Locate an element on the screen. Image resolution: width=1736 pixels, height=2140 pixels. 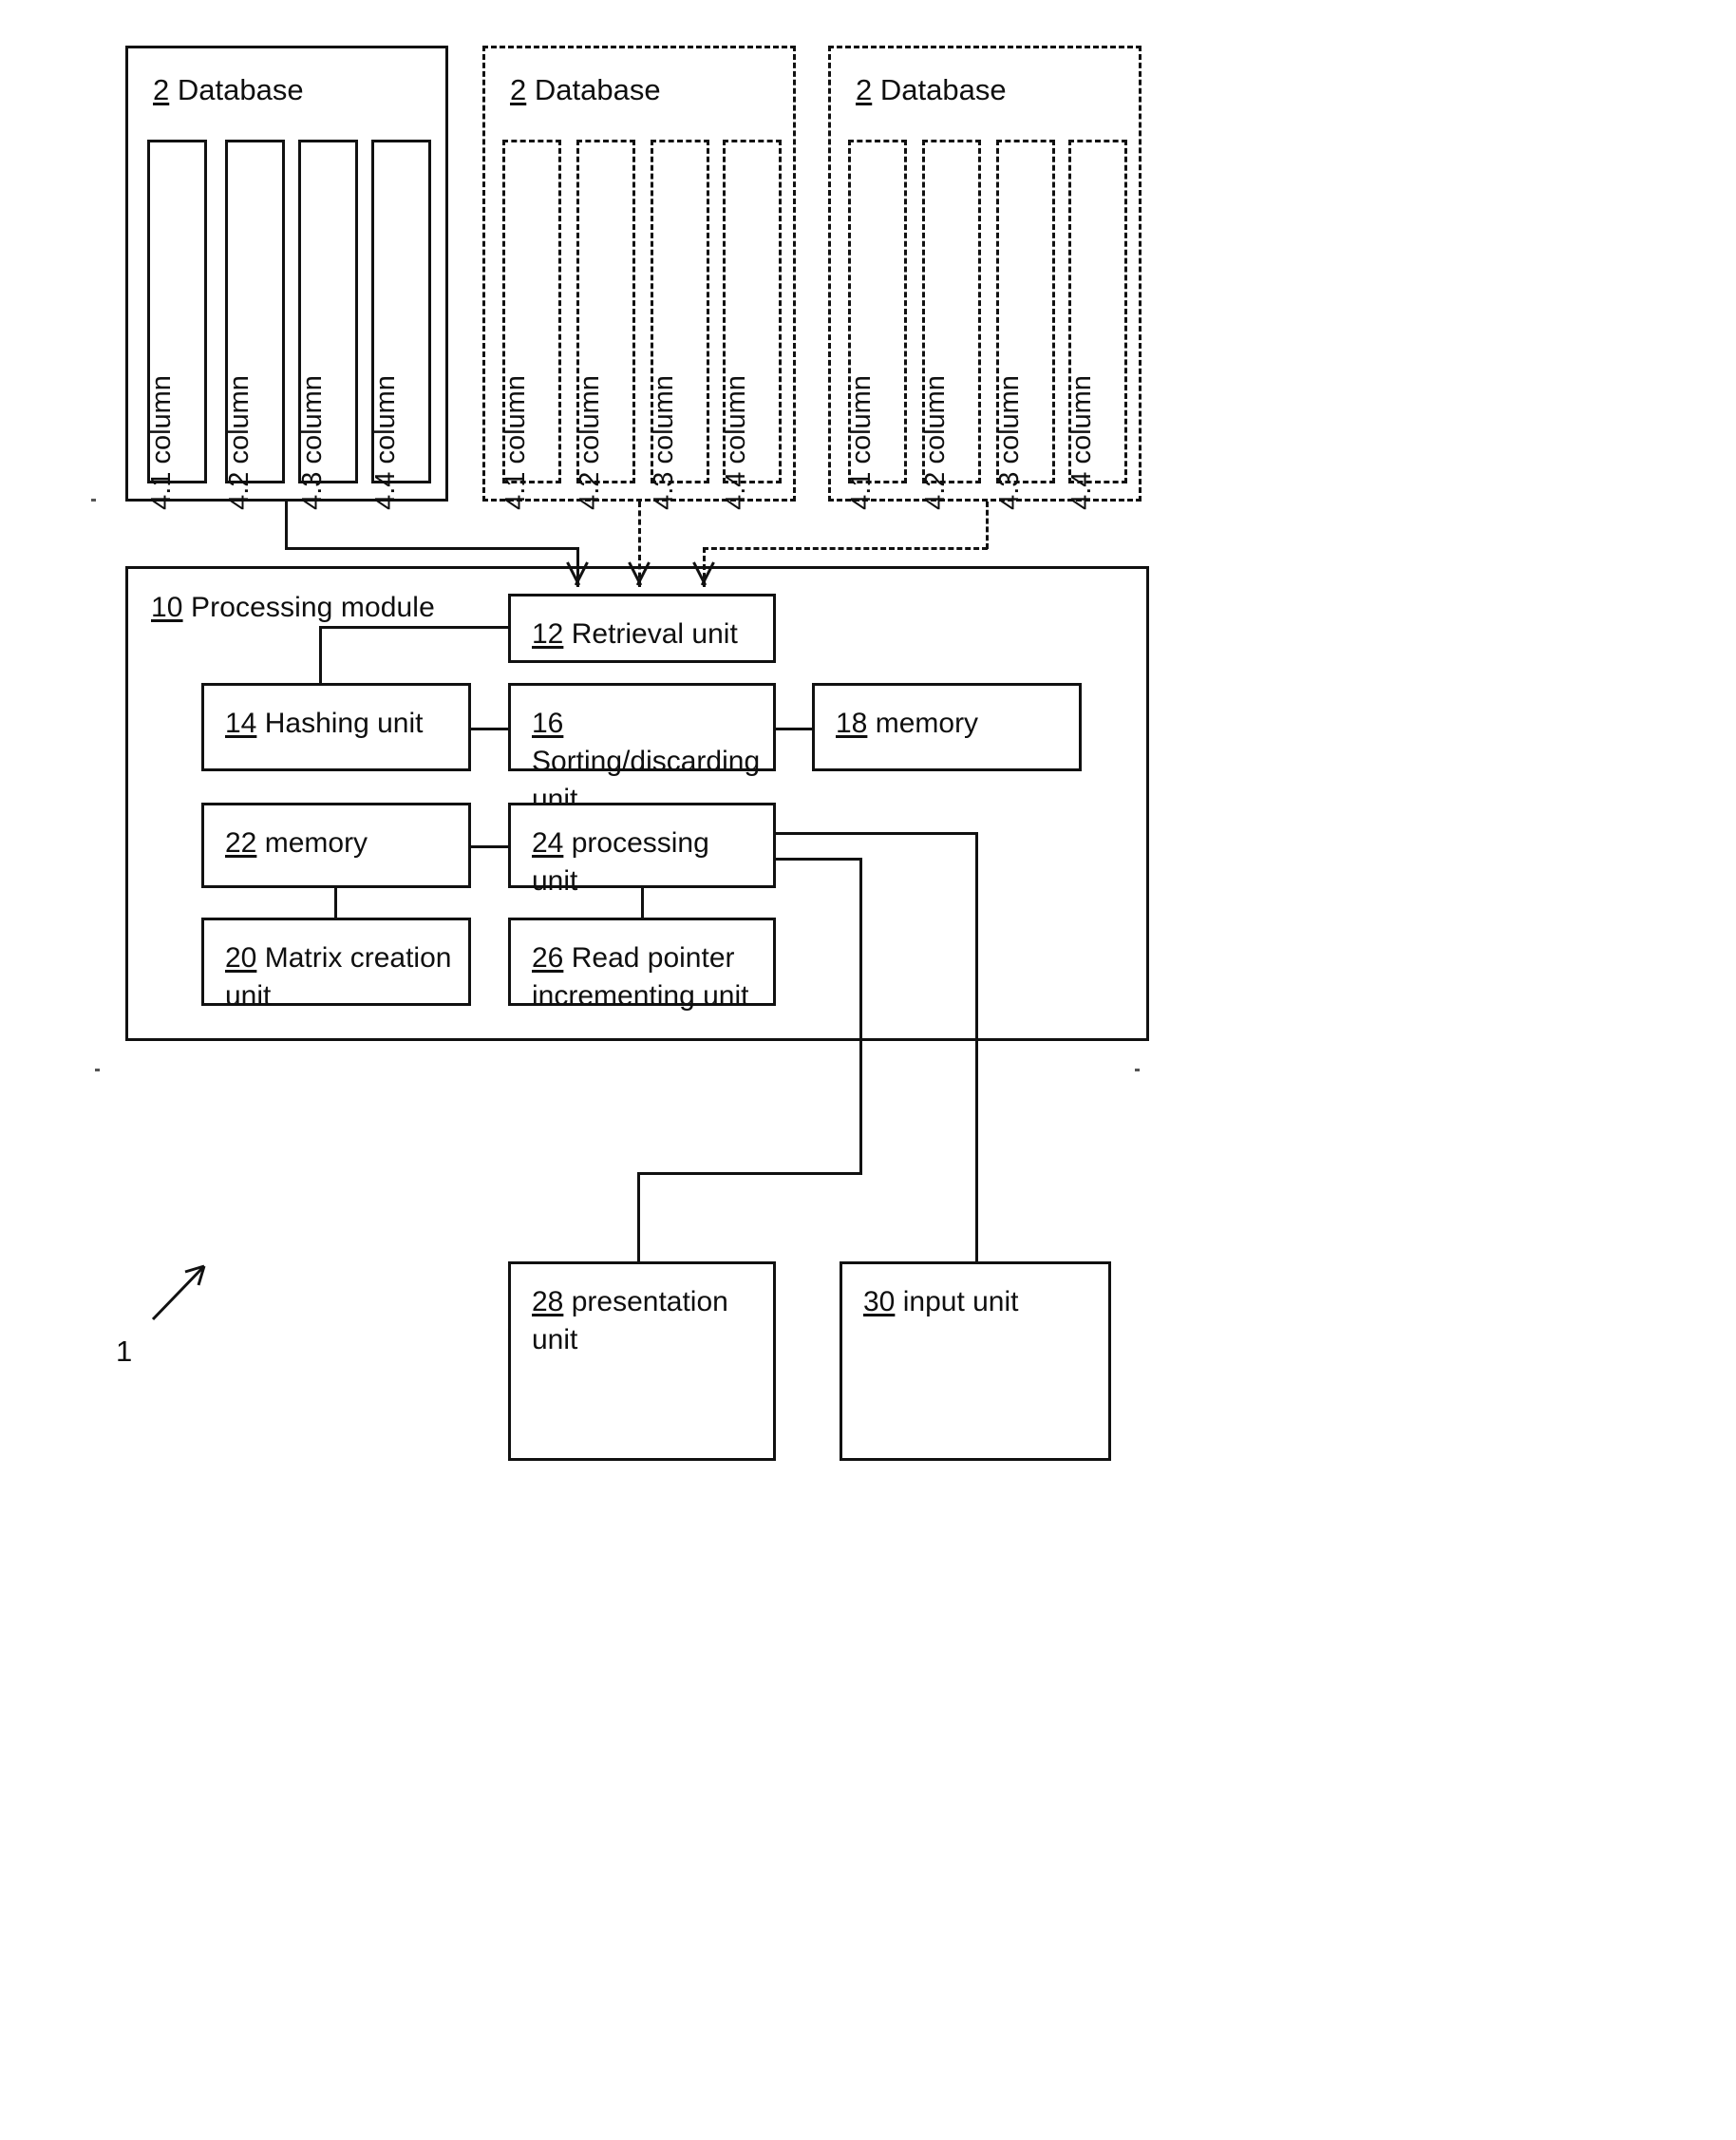
unit-read-pointer-ref: 26 is located at coordinates (548, 958).